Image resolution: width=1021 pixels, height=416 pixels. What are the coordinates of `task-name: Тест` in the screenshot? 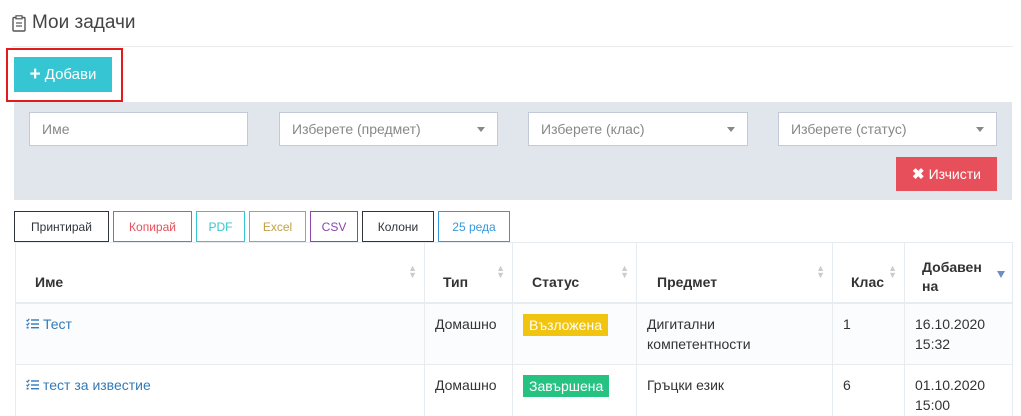 It's located at (57, 323).